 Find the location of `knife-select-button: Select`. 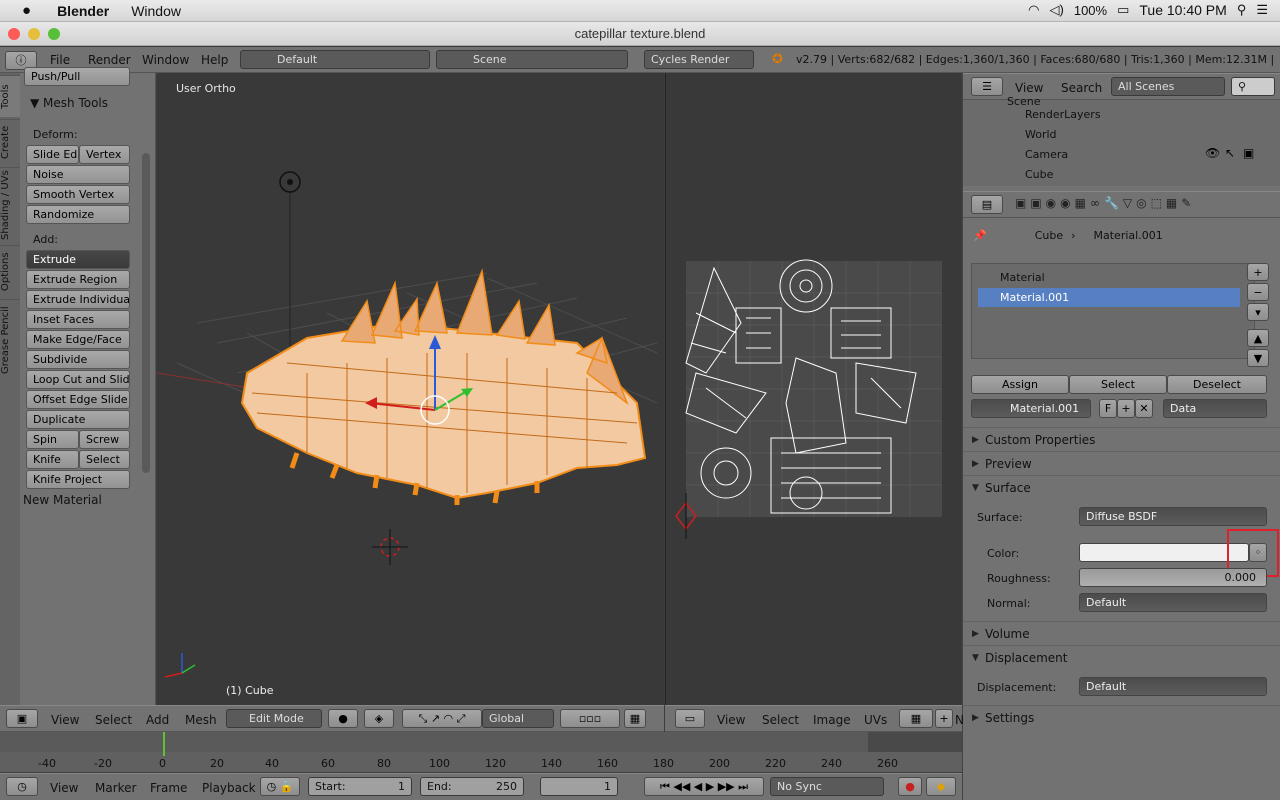

knife-select-button: Select is located at coordinates (104, 459).